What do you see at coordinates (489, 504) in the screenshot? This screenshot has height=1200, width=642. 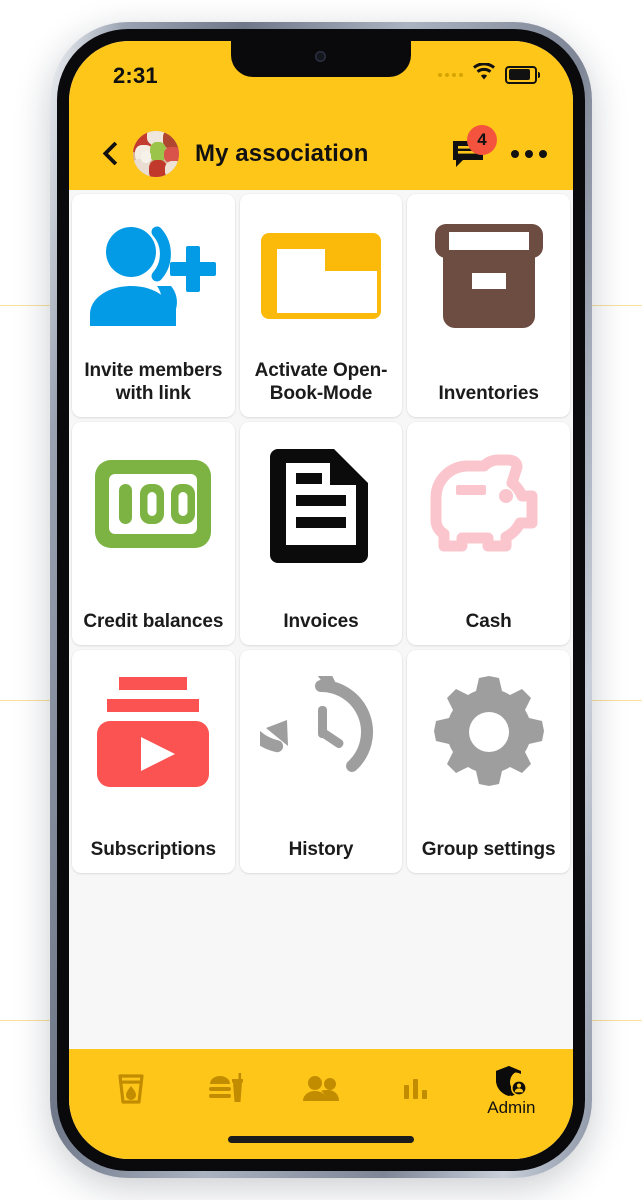 I see `piggy-bank-icon` at bounding box center [489, 504].